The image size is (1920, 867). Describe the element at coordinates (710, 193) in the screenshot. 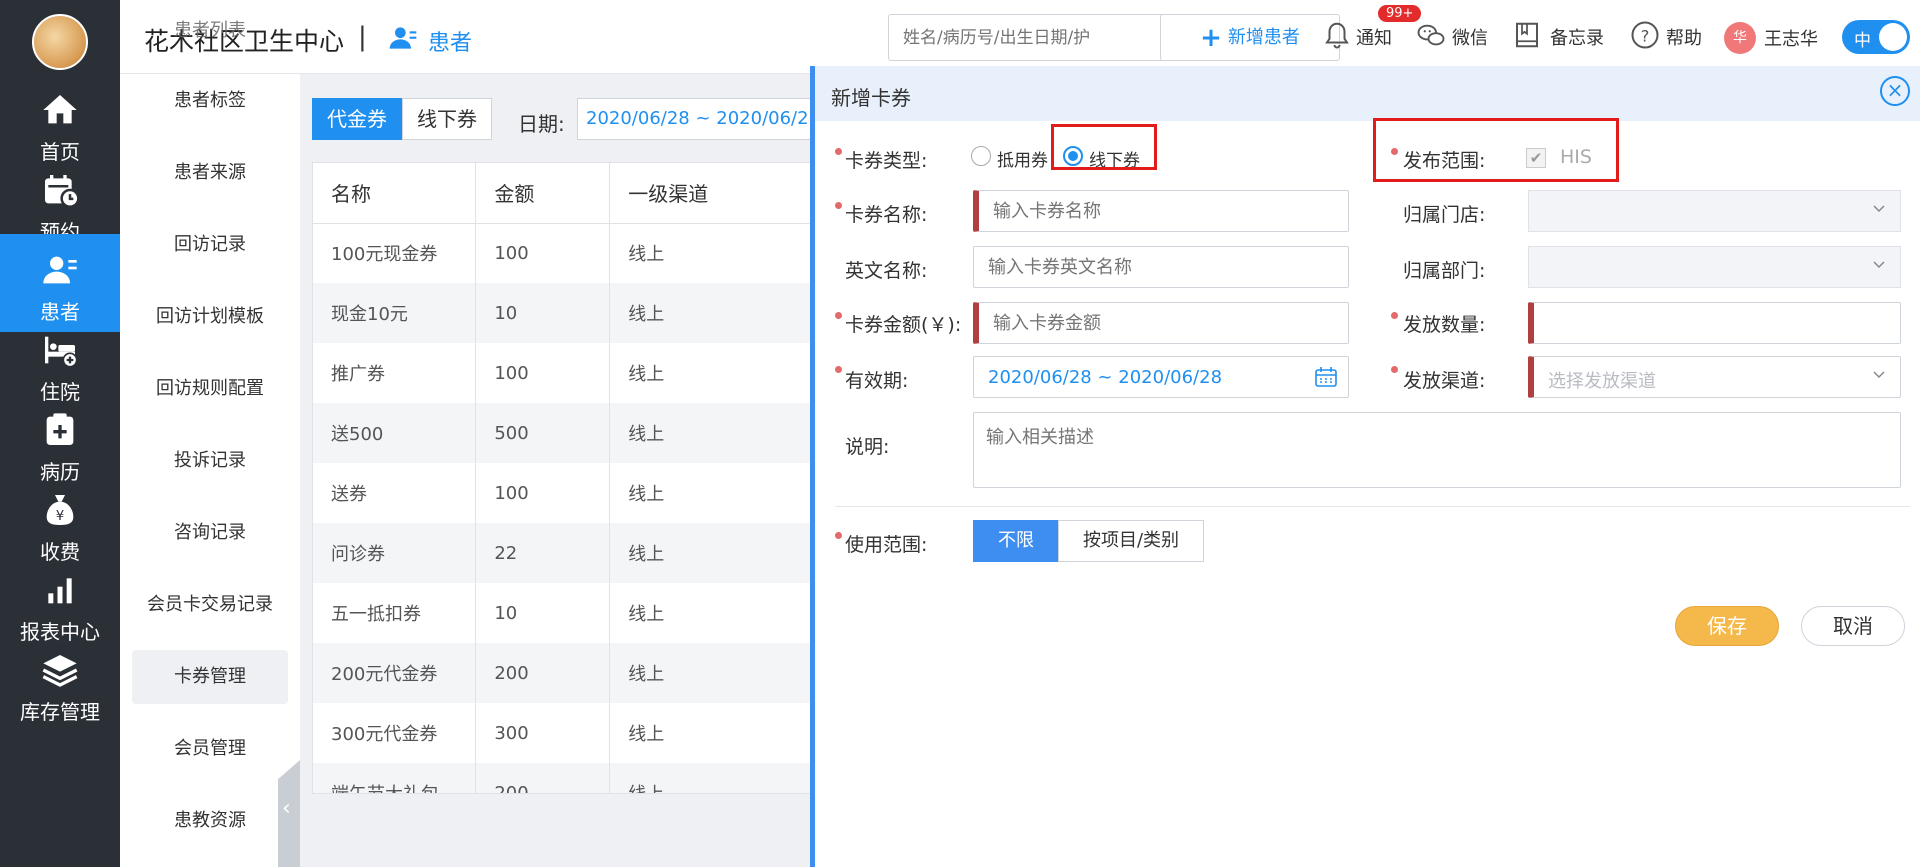

I see `column-header-channel: 一级渠道` at that location.